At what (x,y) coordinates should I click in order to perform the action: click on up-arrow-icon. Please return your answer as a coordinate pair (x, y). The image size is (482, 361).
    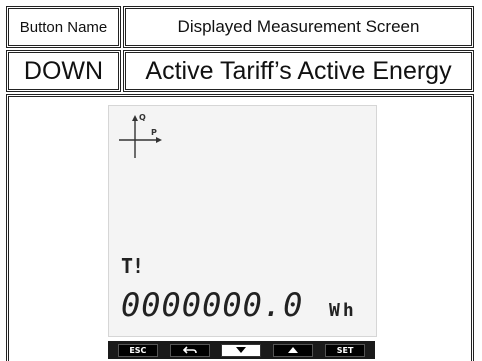
    Looking at the image, I should click on (293, 350).